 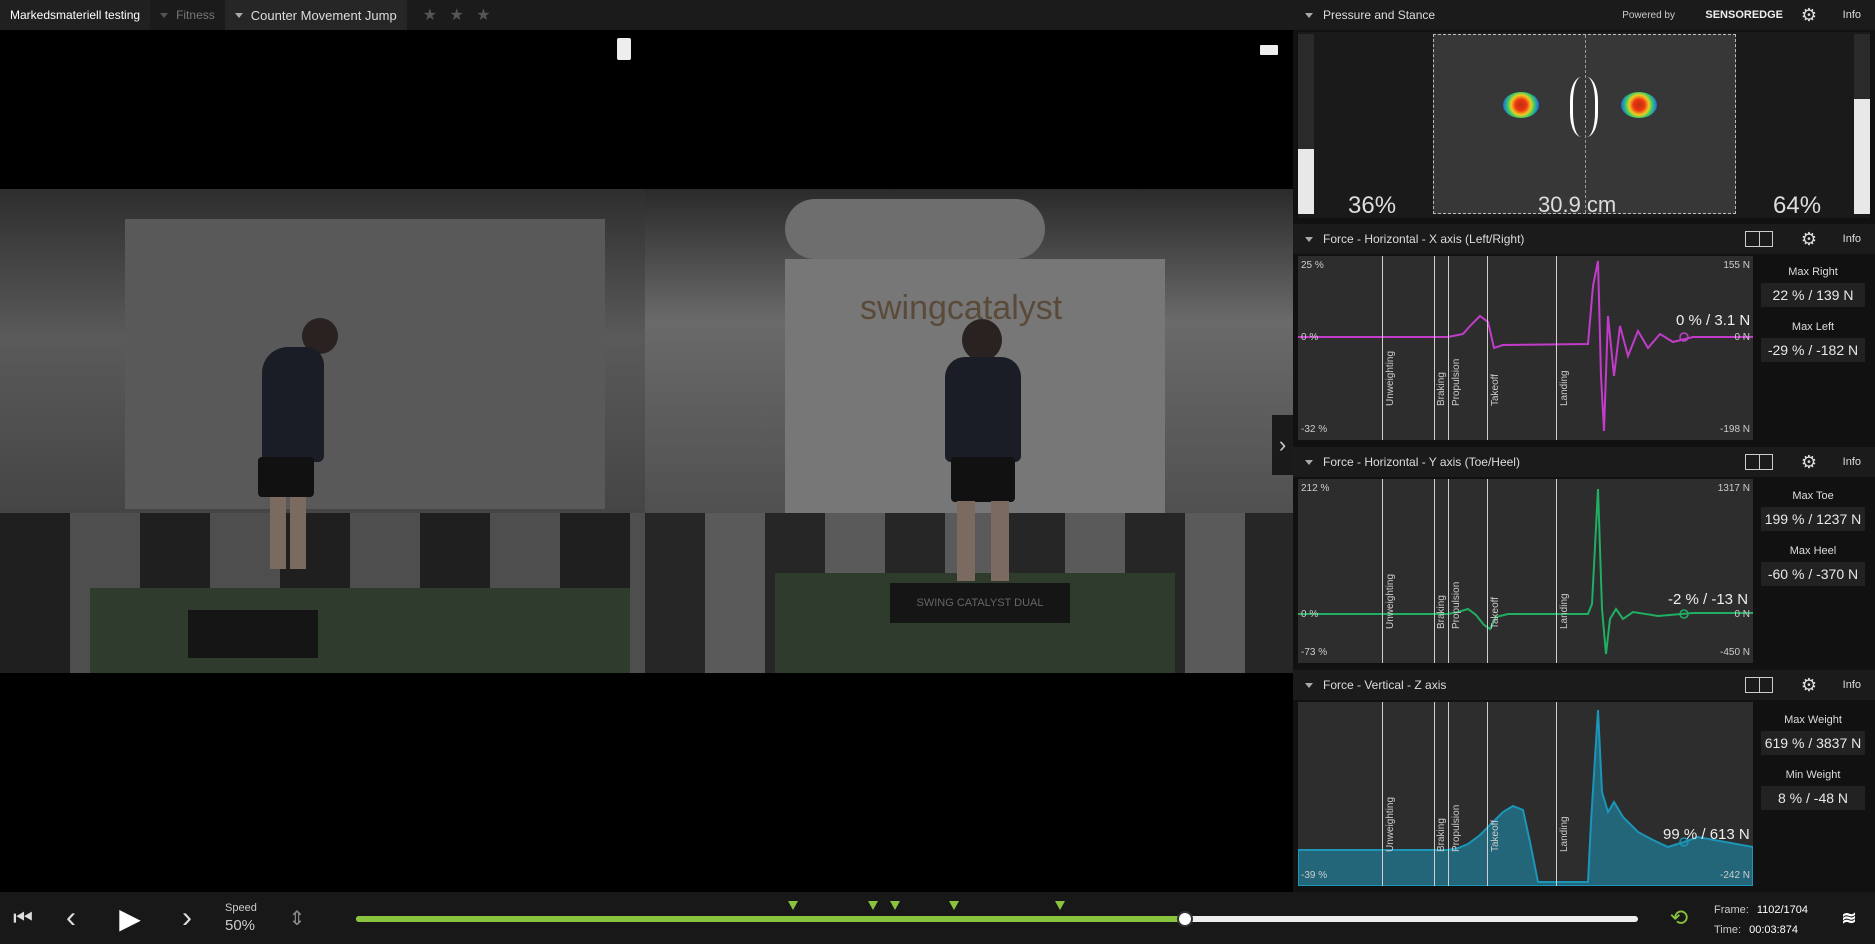 What do you see at coordinates (983, 479) in the screenshot?
I see `athlete-shorts` at bounding box center [983, 479].